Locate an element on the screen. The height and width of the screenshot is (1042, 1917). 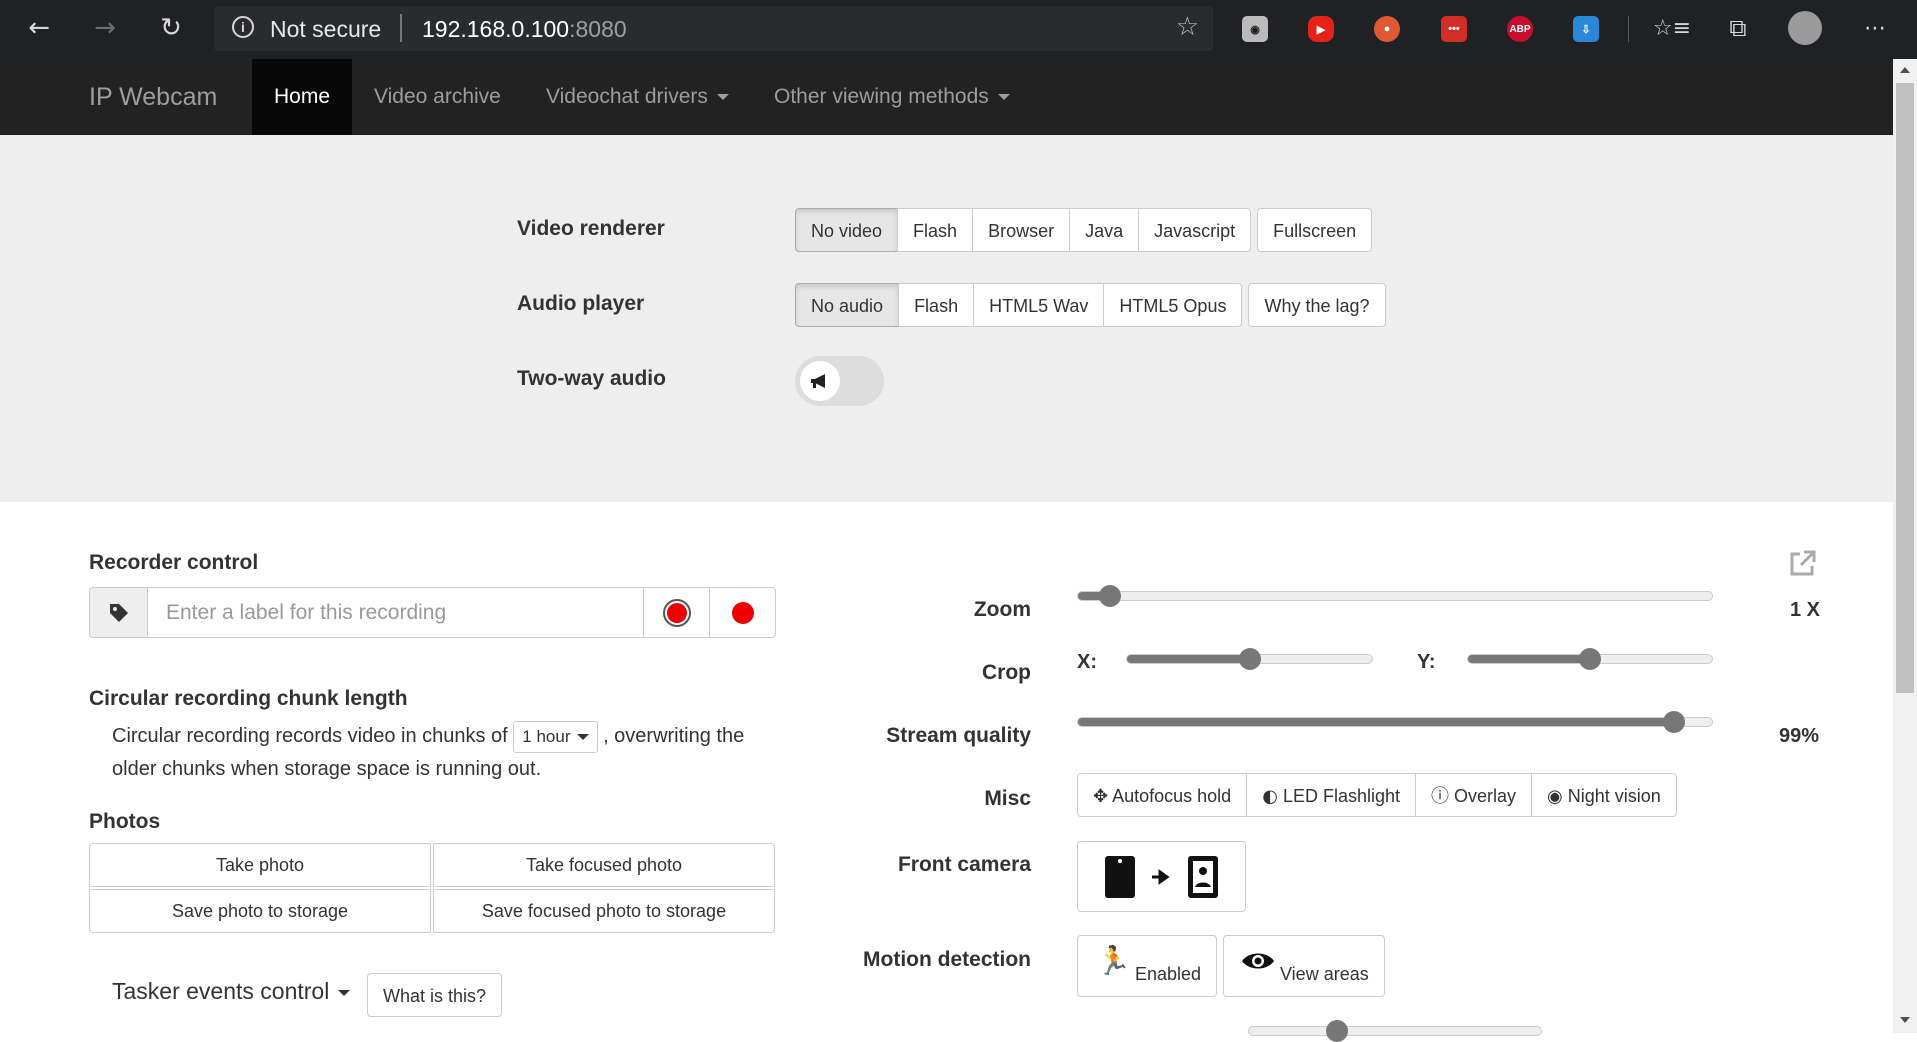
crop-x-slider is located at coordinates (1249, 659).